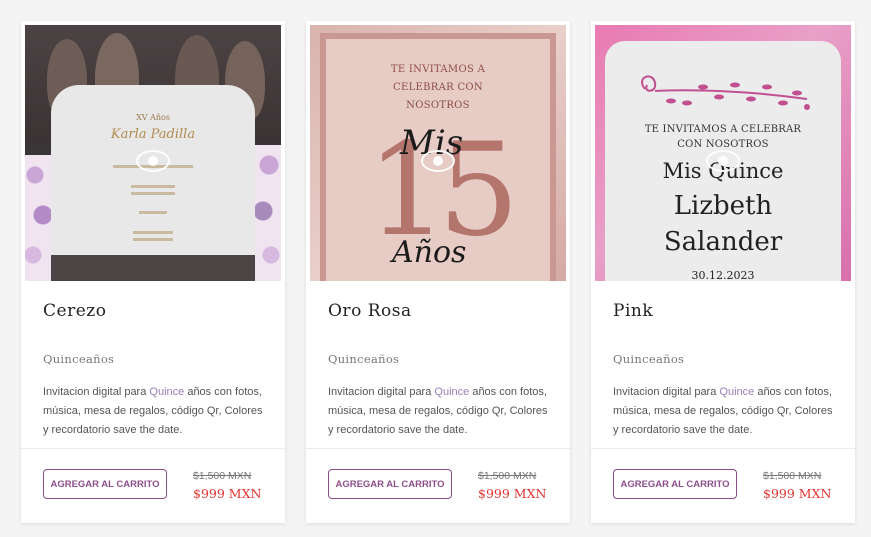  Describe the element at coordinates (153, 117) in the screenshot. I see `preview-heading: XV Años` at that location.